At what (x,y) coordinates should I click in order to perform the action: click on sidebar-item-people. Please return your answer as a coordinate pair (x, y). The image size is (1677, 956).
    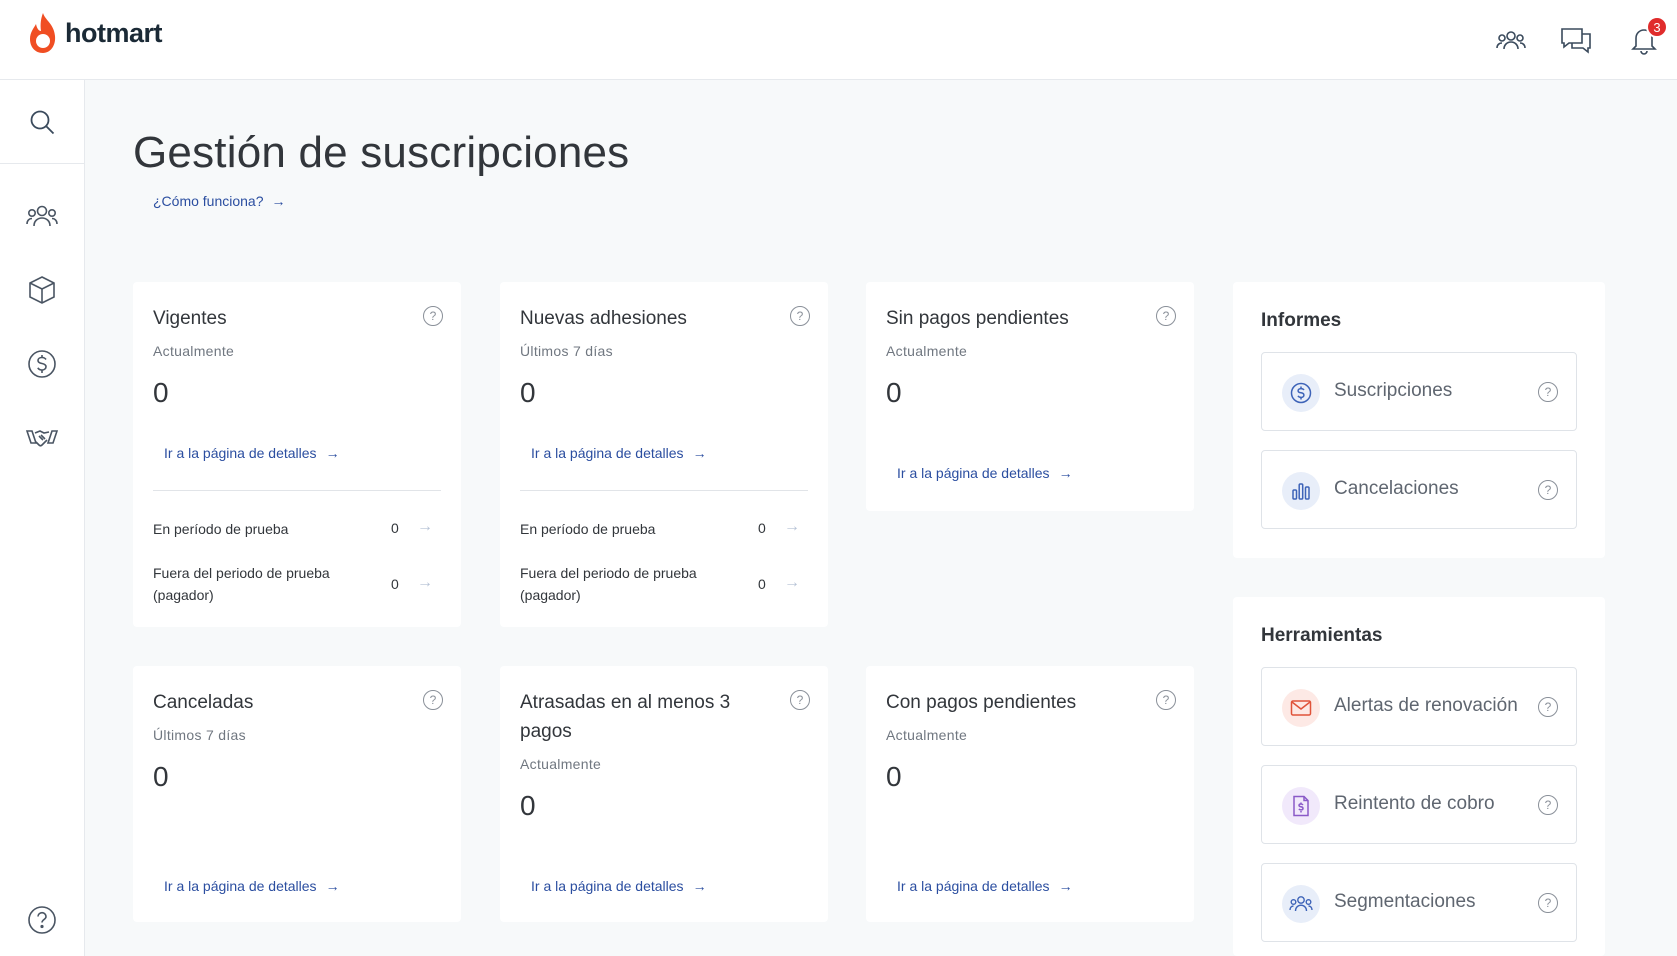
    Looking at the image, I should click on (42, 216).